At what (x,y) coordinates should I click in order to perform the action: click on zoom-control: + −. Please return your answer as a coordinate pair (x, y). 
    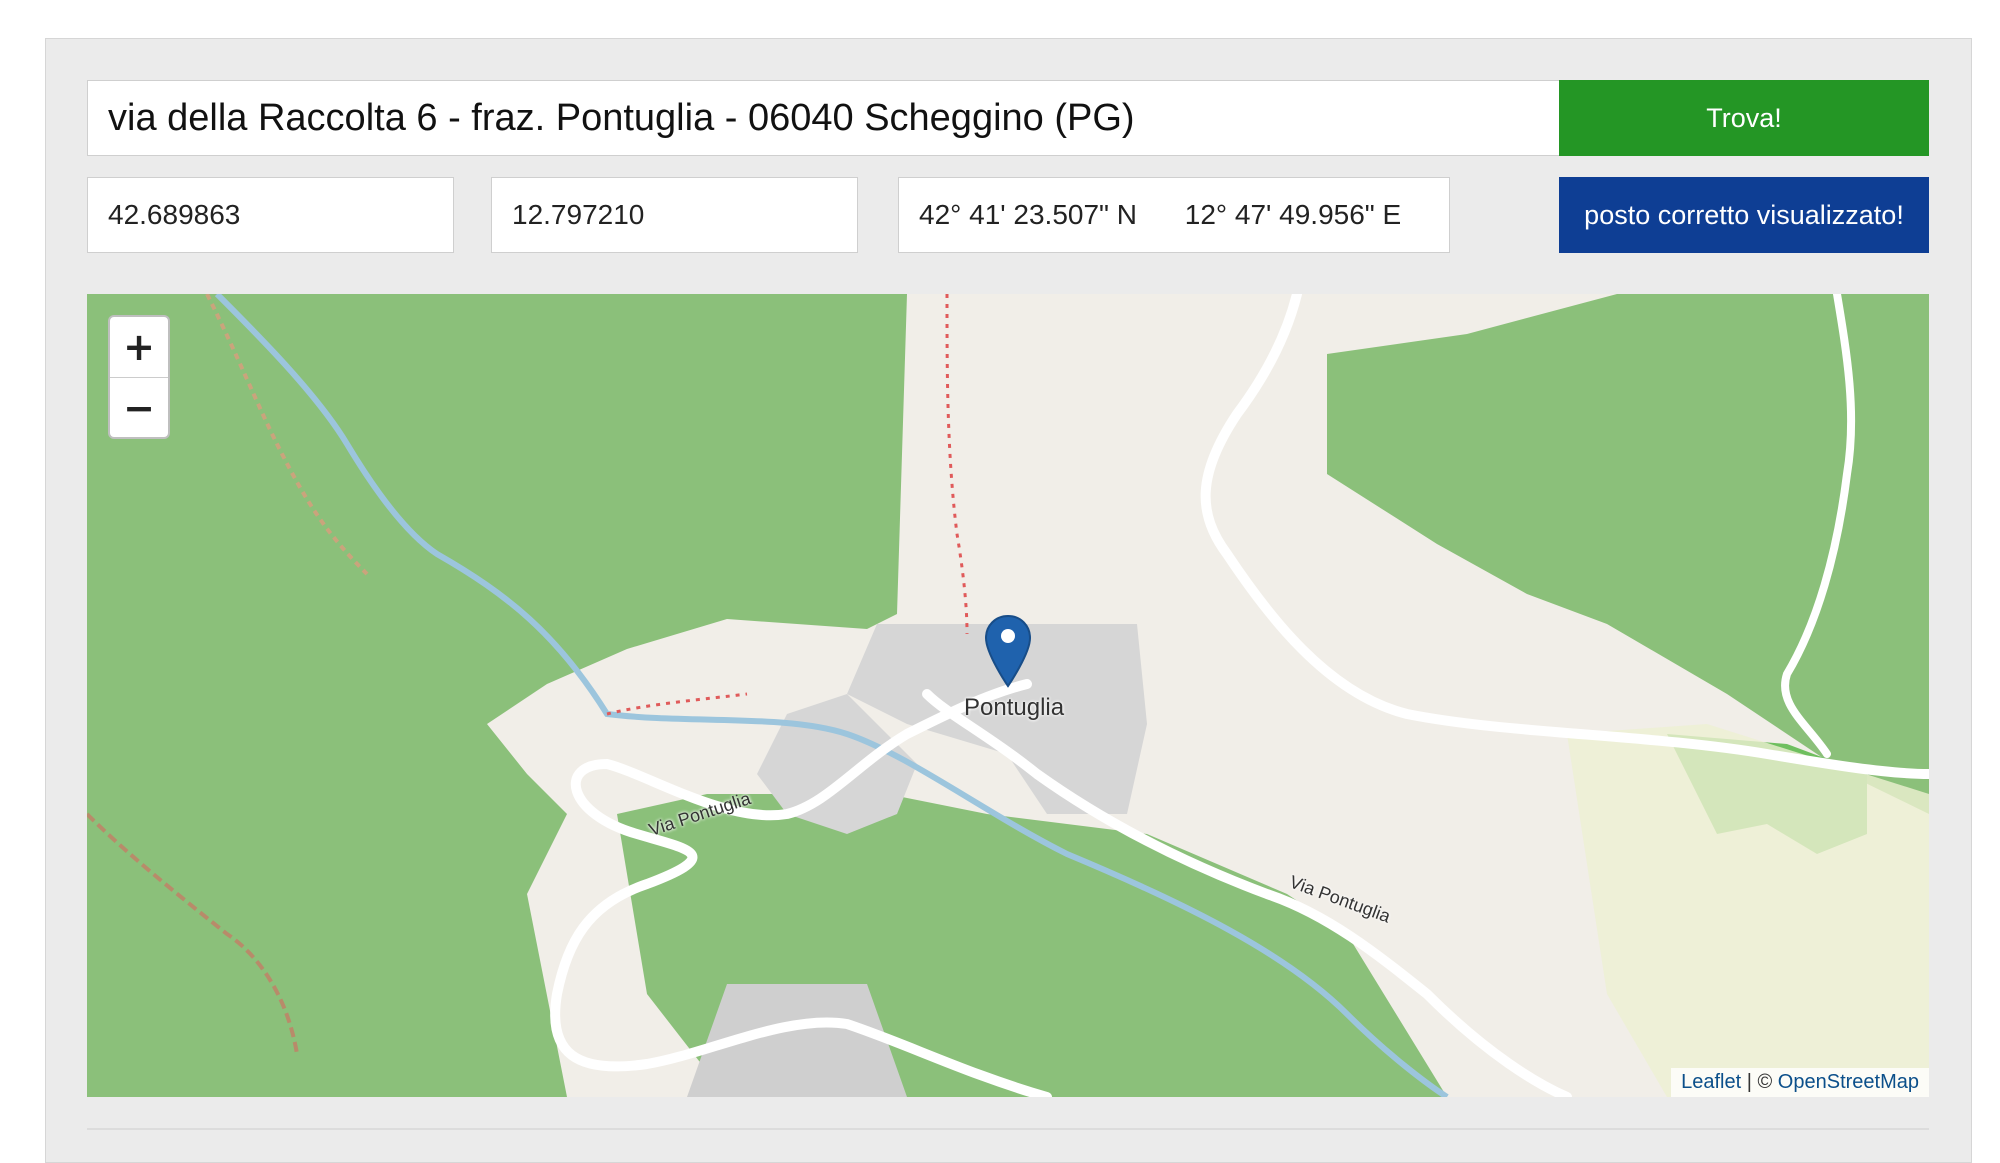
    Looking at the image, I should click on (139, 377).